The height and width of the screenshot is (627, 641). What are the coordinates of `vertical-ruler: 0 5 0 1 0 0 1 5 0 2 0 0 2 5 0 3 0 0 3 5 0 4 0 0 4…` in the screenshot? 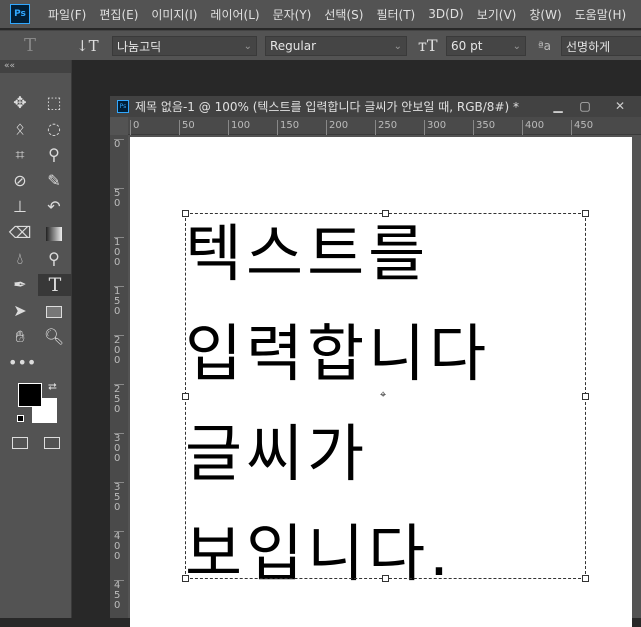 It's located at (119, 376).